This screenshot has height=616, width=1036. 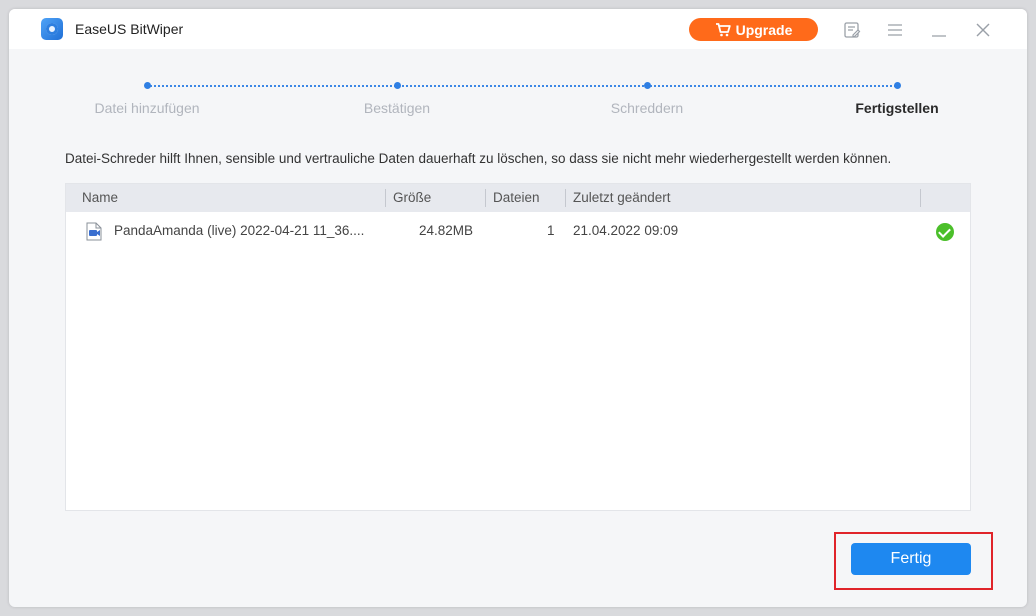 What do you see at coordinates (129, 29) in the screenshot?
I see `app-title: EaseUS BitWiper` at bounding box center [129, 29].